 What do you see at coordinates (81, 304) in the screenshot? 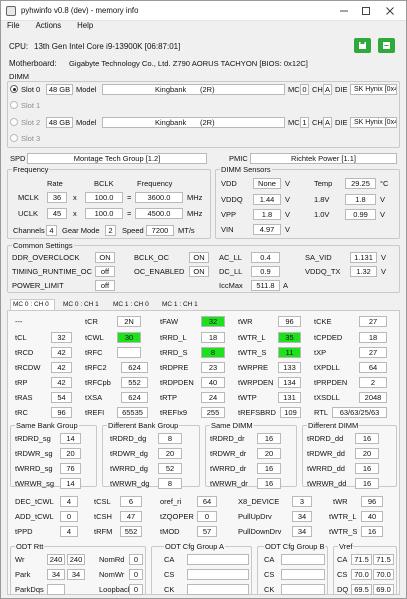
I see `tab-mc0-ch1: MC 0 : CH 1` at bounding box center [81, 304].